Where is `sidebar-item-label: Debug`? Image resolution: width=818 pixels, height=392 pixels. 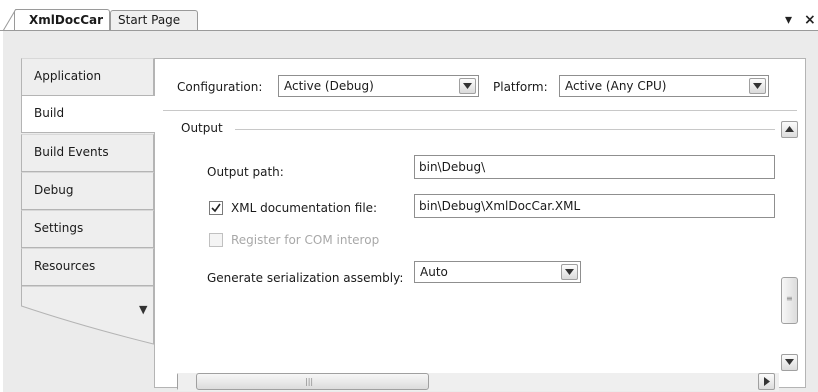 sidebar-item-label: Debug is located at coordinates (54, 190).